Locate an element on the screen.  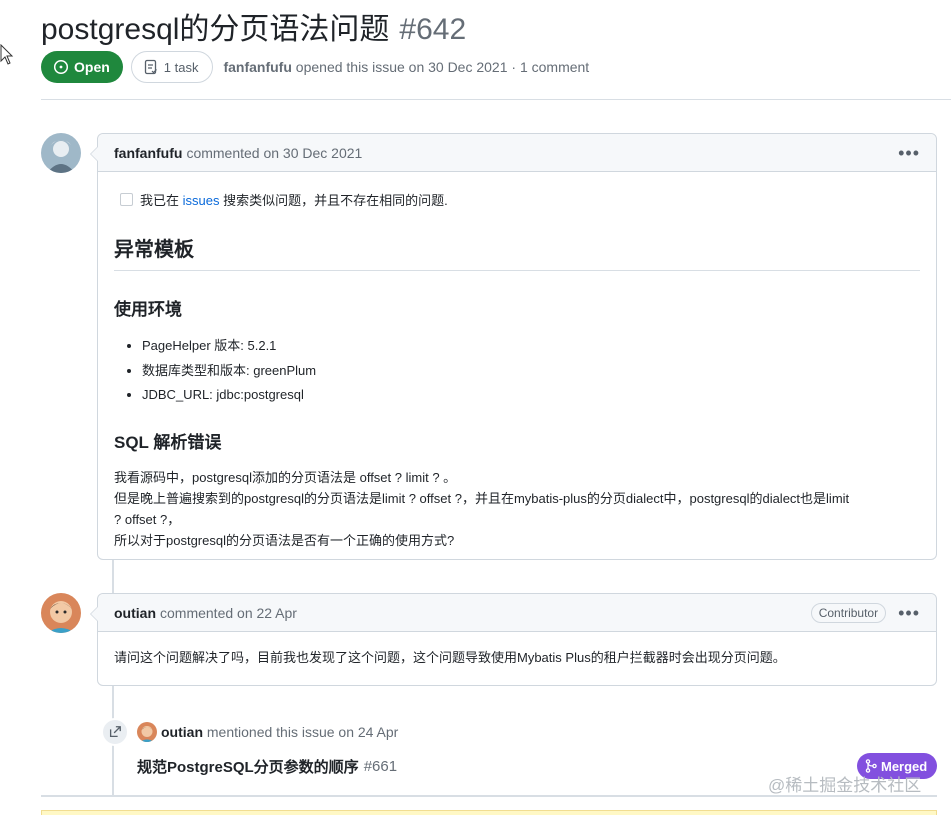
comment-timestamp: commented on 30 Dec 2021 is located at coordinates (274, 153).